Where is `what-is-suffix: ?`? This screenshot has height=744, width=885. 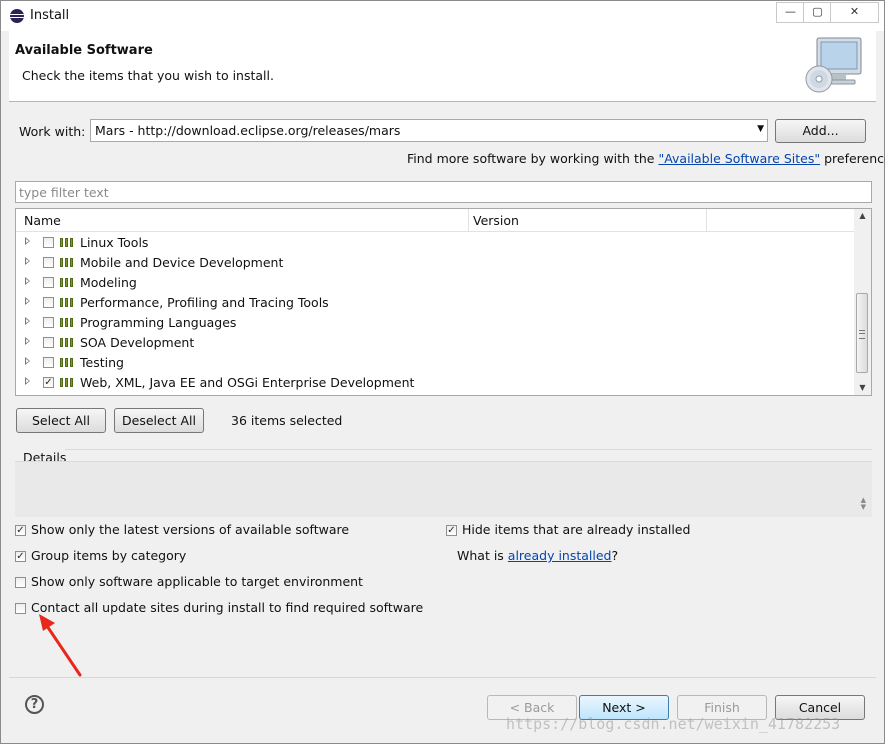
what-is-suffix: ? is located at coordinates (615, 555).